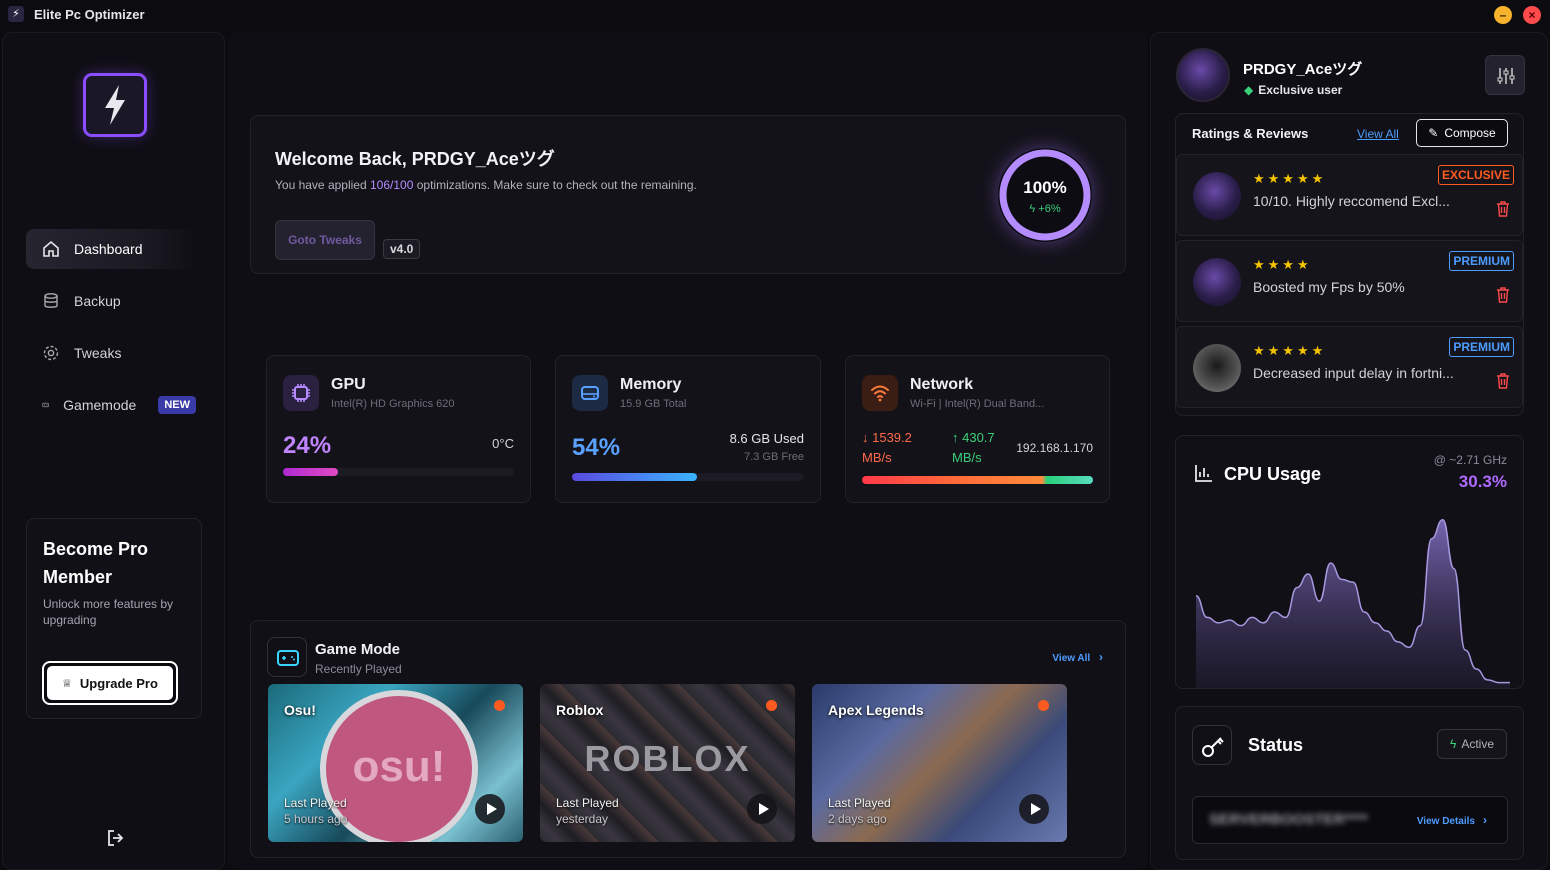 This screenshot has width=1550, height=870. I want to click on drive-icon, so click(590, 393).